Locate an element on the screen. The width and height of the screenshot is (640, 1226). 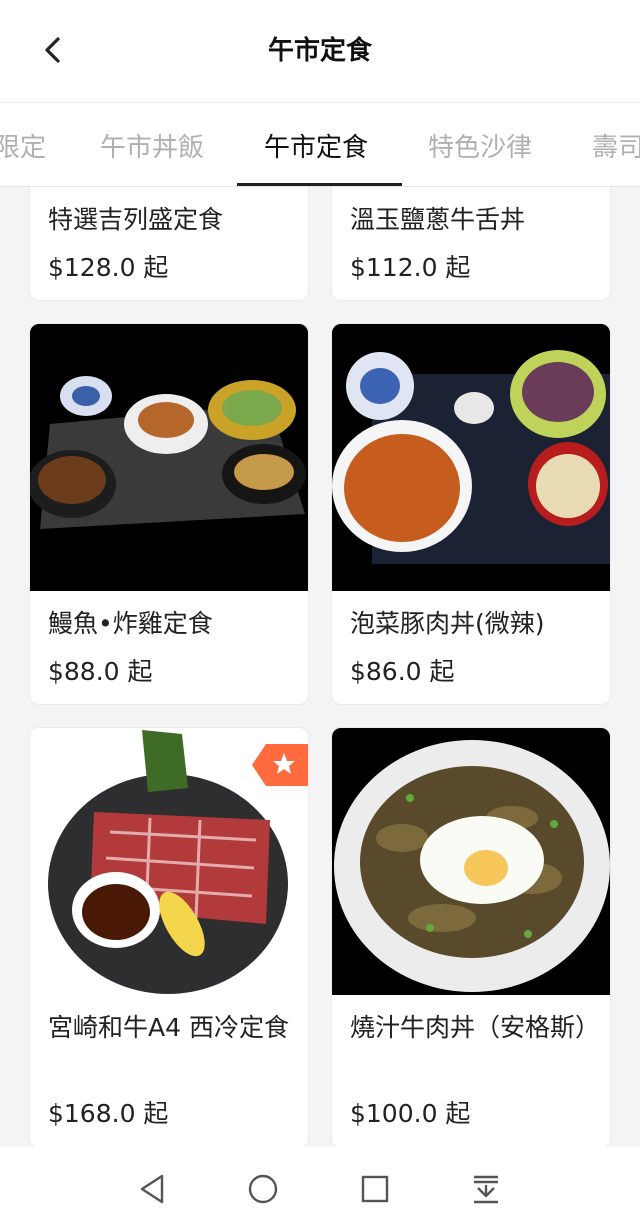
product-price: $112.0 起 is located at coordinates (410, 267).